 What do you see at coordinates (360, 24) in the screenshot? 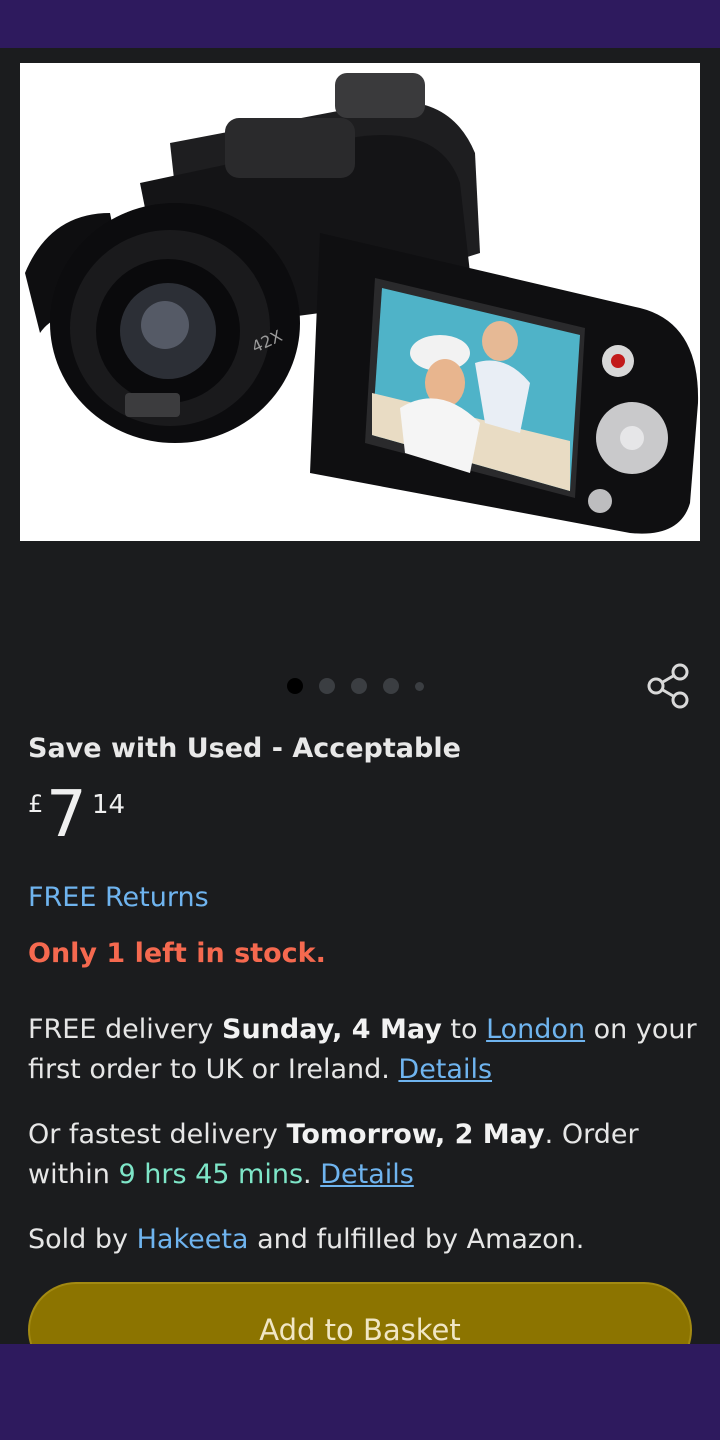
I see `top-app-bar` at bounding box center [360, 24].